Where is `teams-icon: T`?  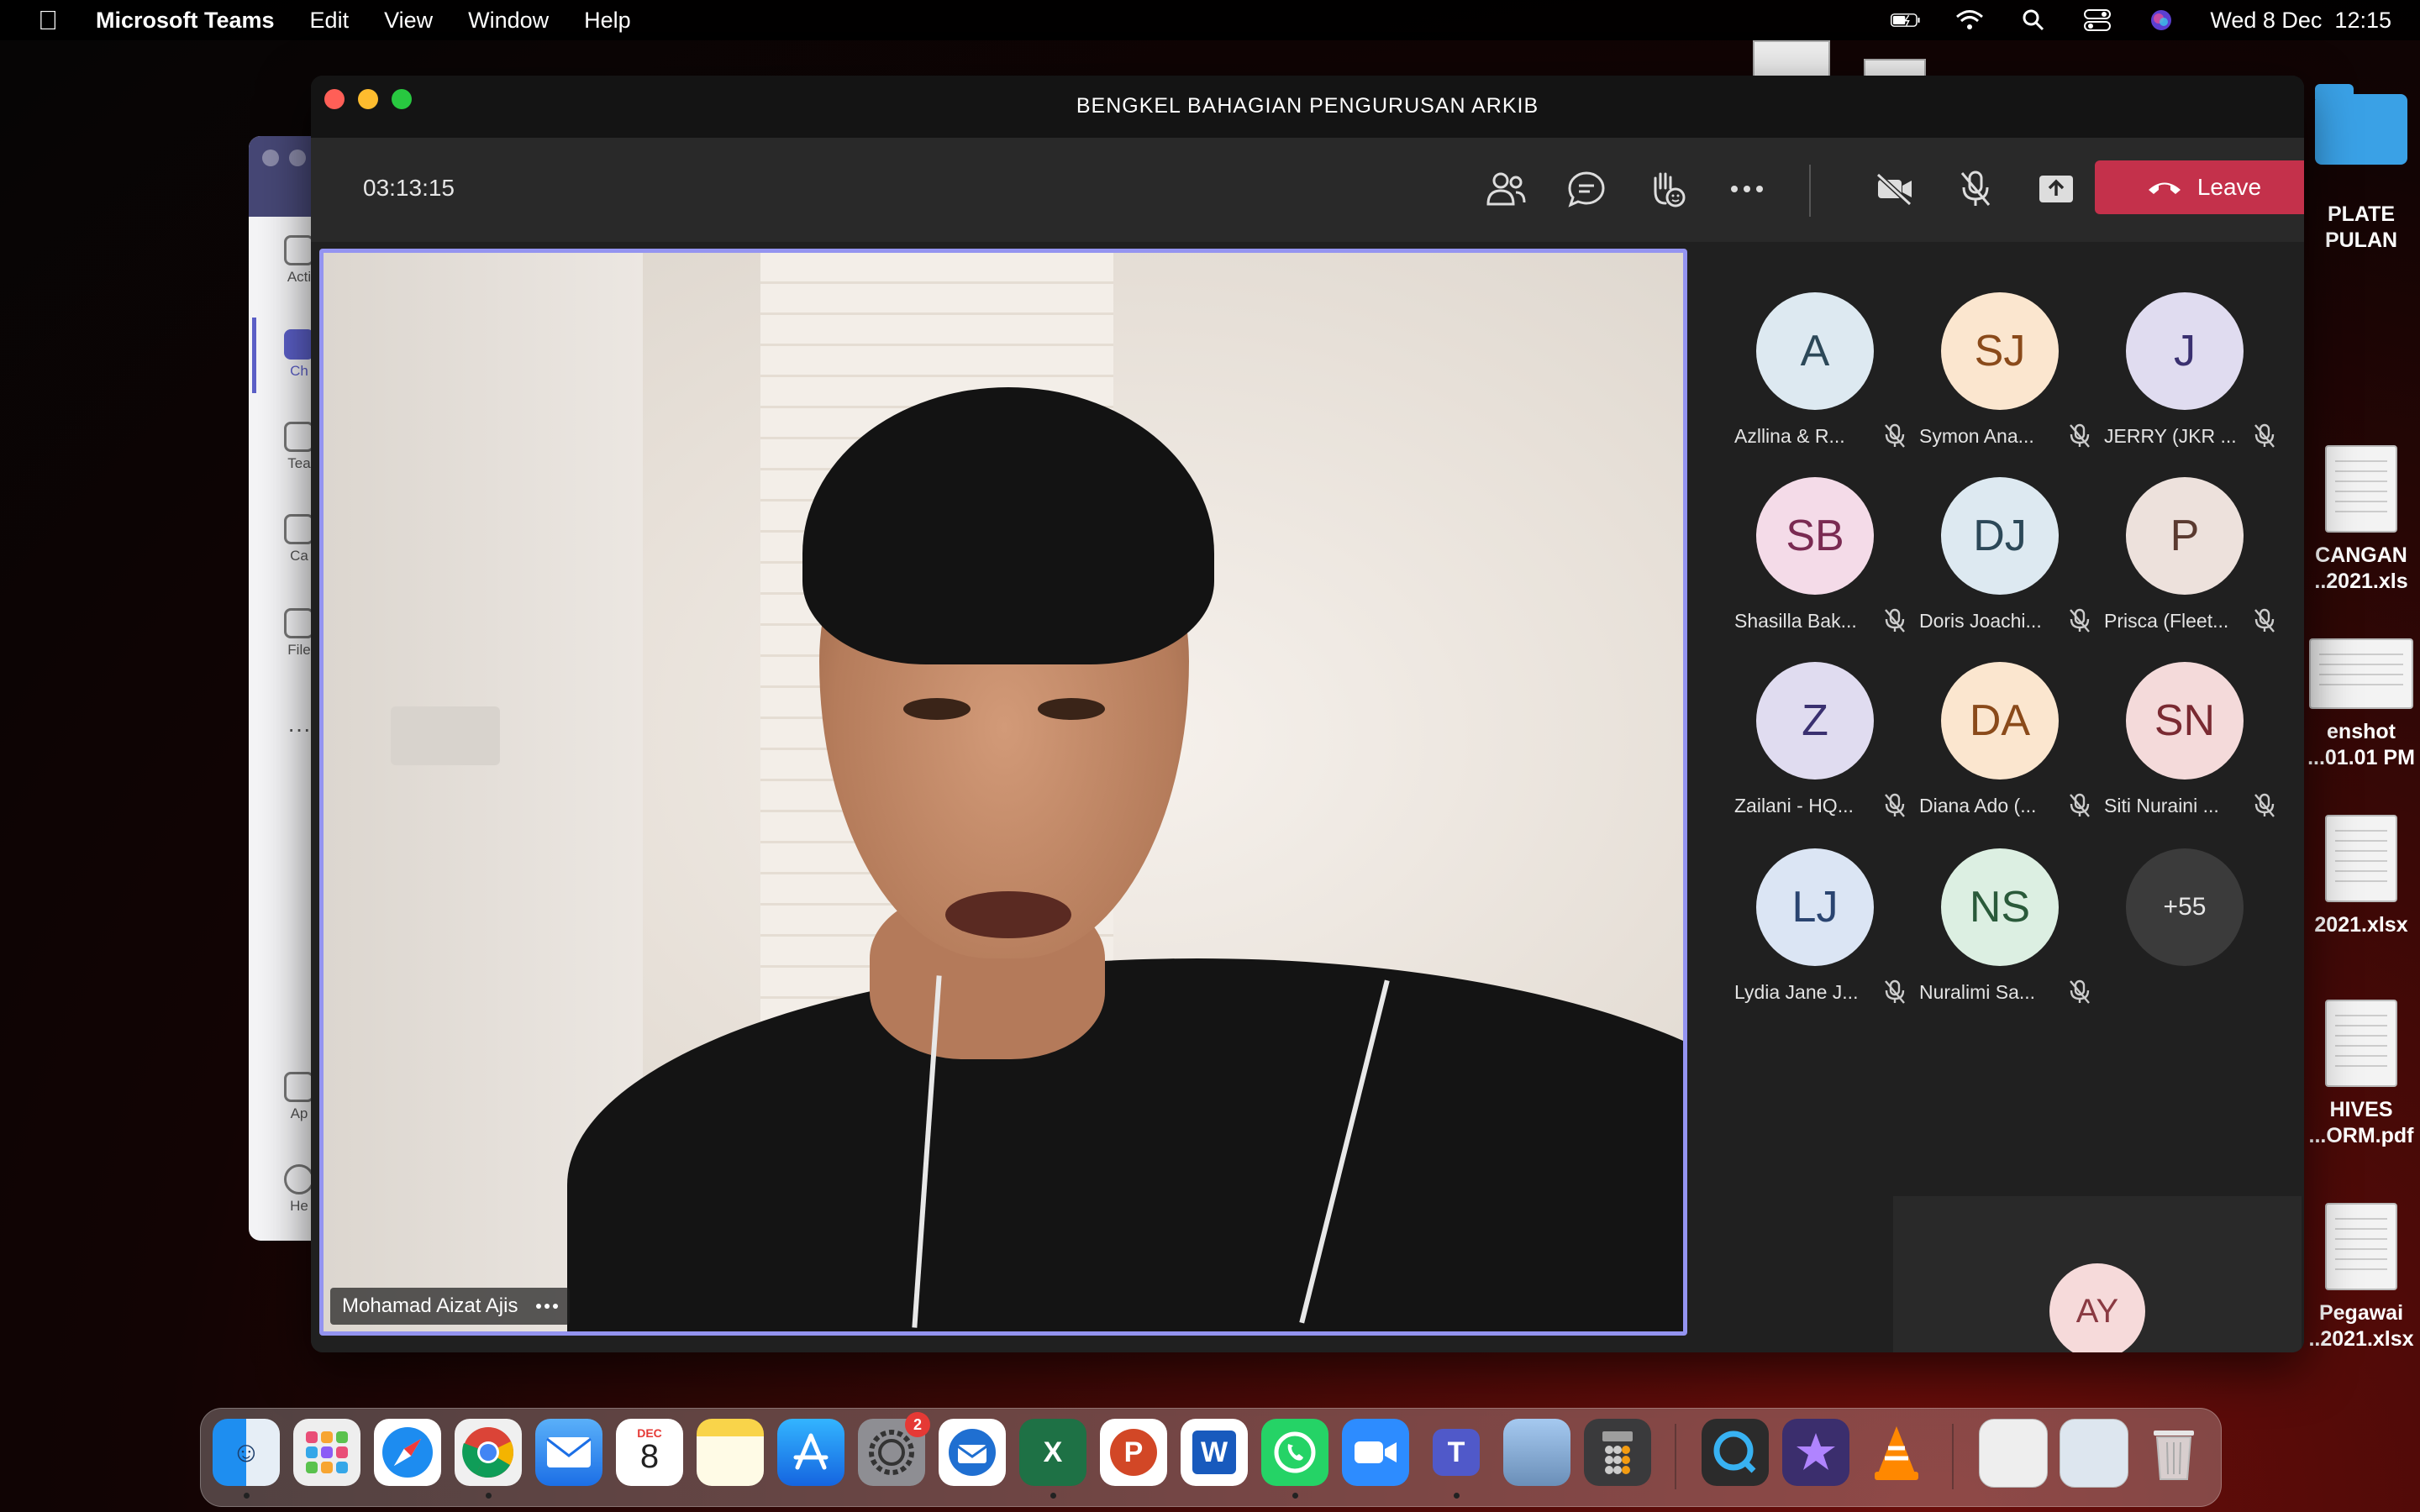 teams-icon: T is located at coordinates (1456, 1452).